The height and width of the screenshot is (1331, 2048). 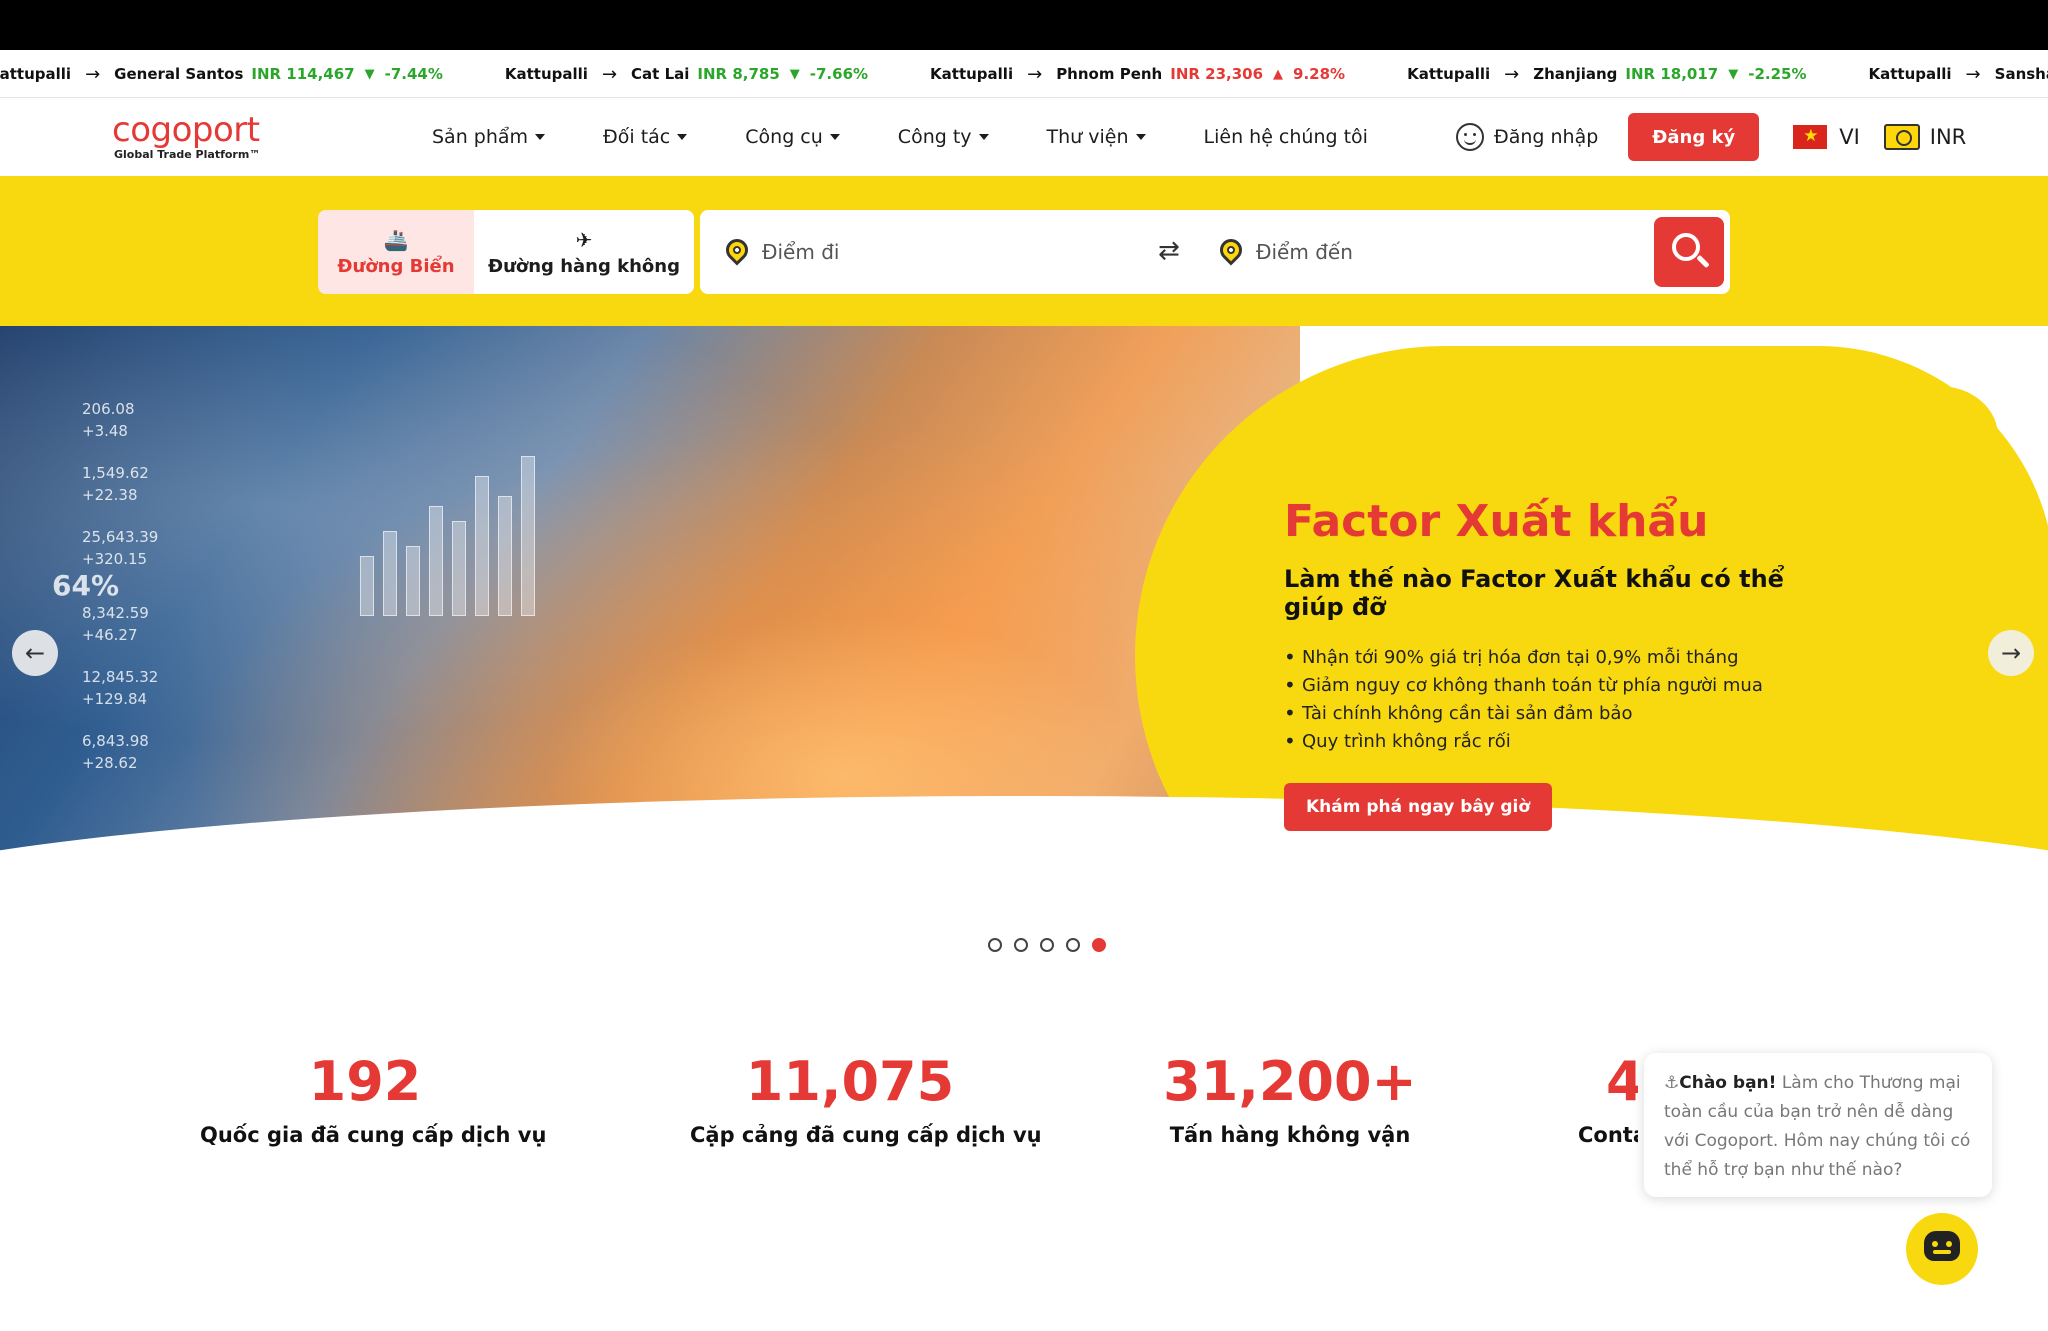 What do you see at coordinates (115, 741) in the screenshot?
I see `overlay-figure: 6,843.98` at bounding box center [115, 741].